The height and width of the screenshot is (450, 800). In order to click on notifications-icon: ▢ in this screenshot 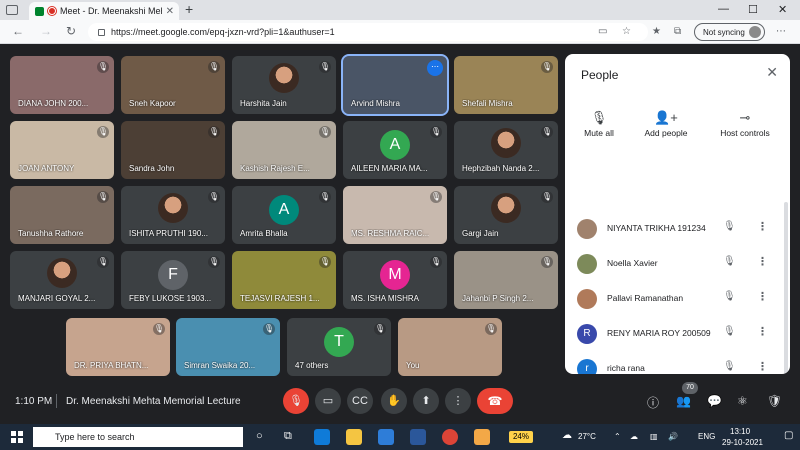, I will do `click(788, 435)`.